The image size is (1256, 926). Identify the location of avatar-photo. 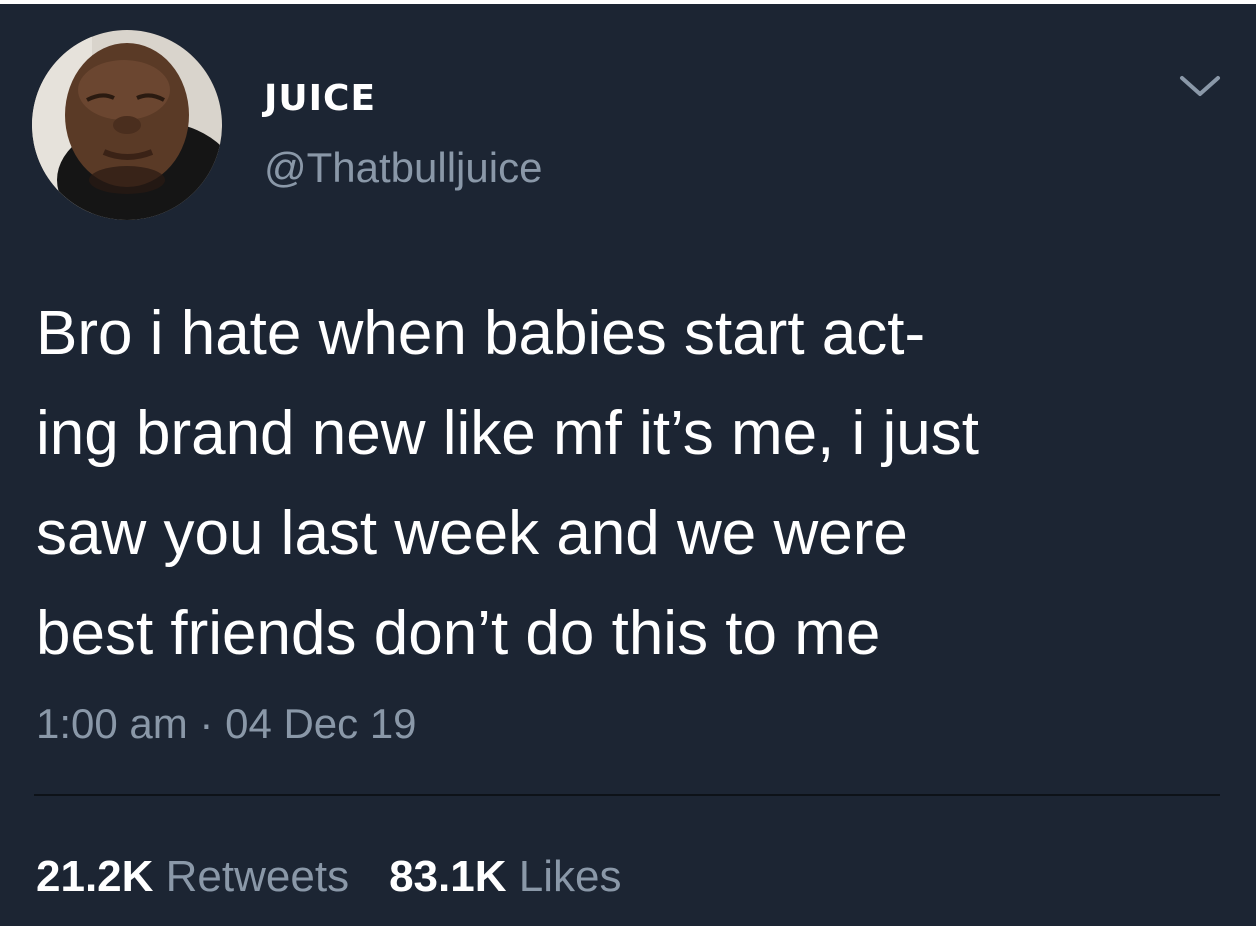
(127, 125).